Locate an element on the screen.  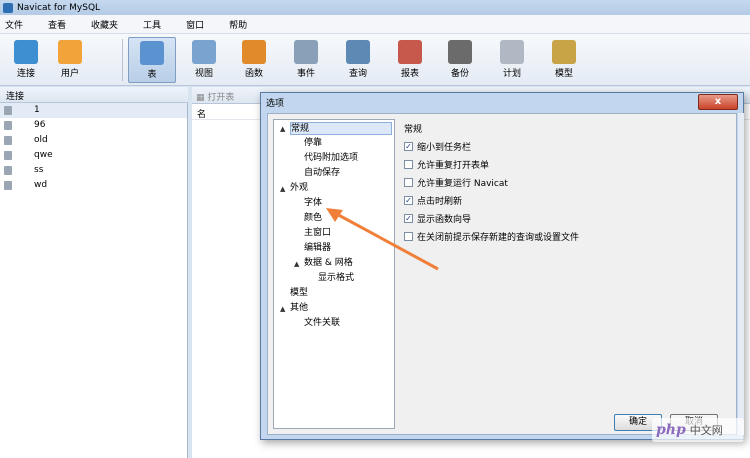
connection-item: 96 is located at coordinates (93, 125).